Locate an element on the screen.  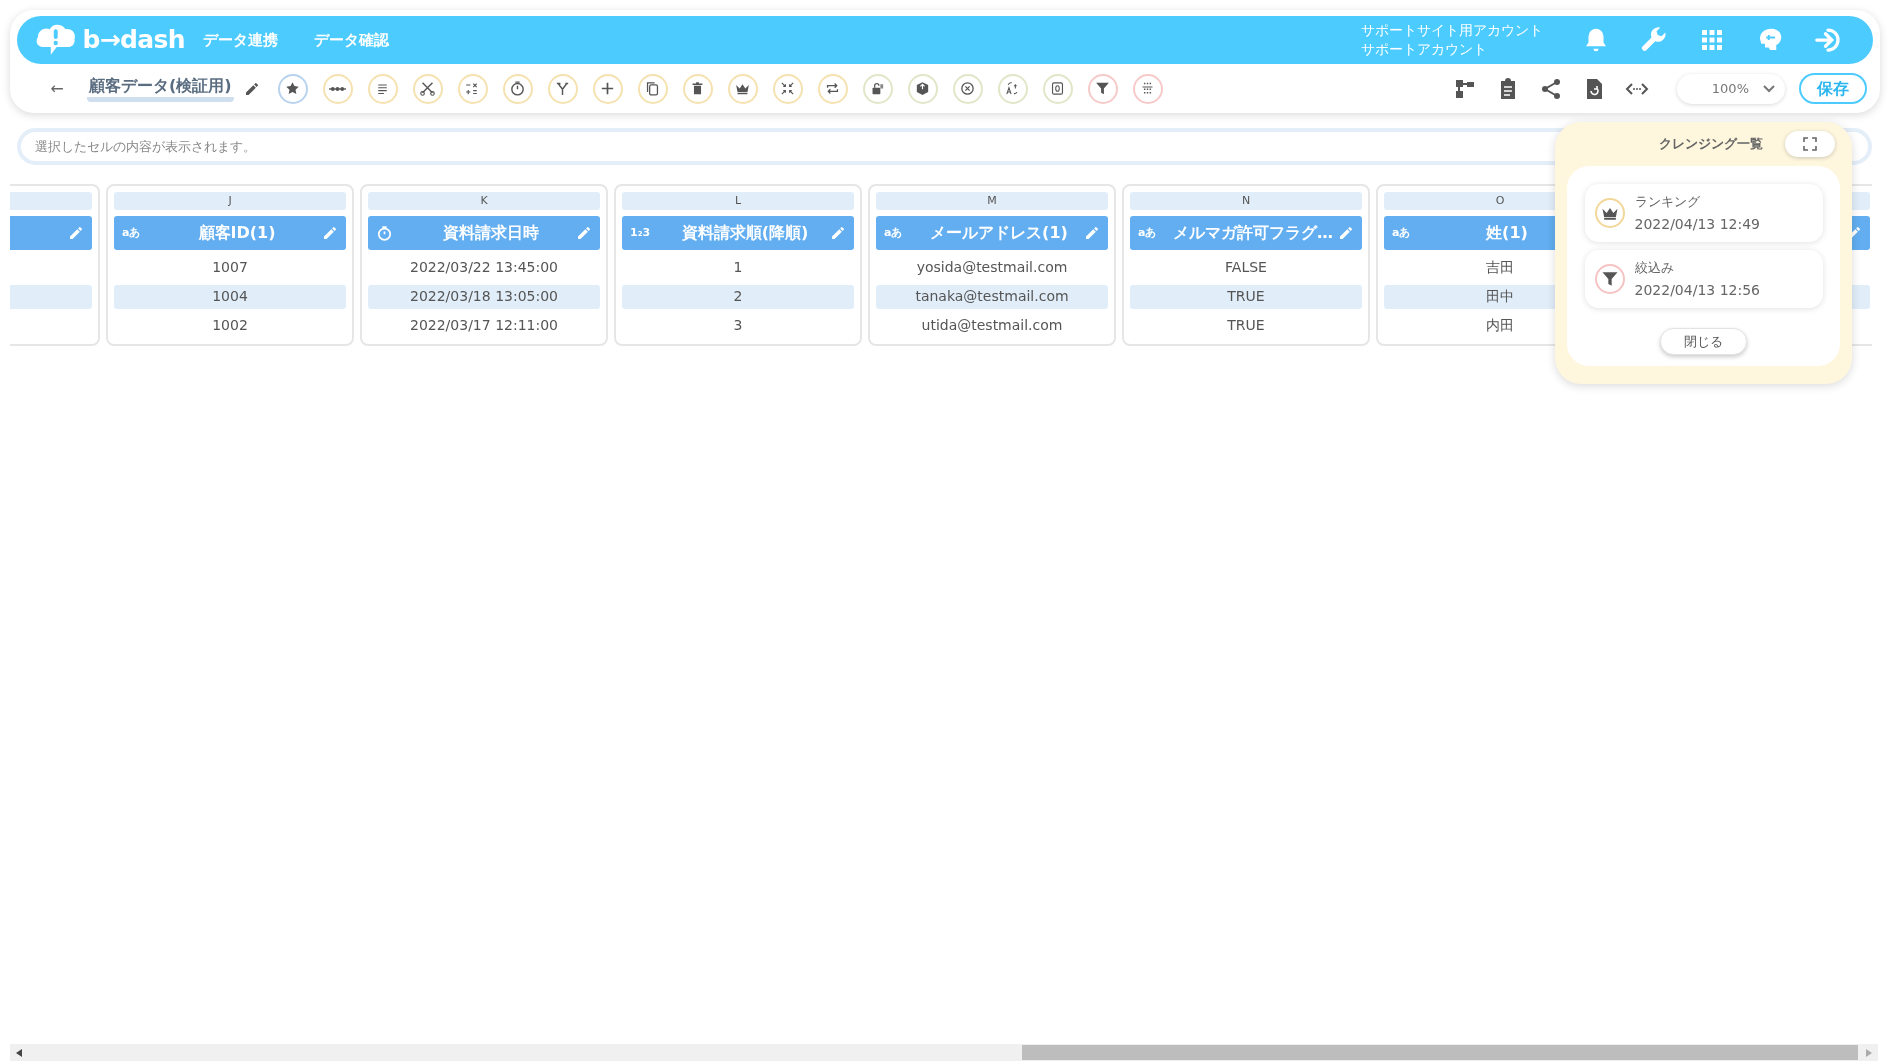
column-title: 顧客ID(1) is located at coordinates (237, 233).